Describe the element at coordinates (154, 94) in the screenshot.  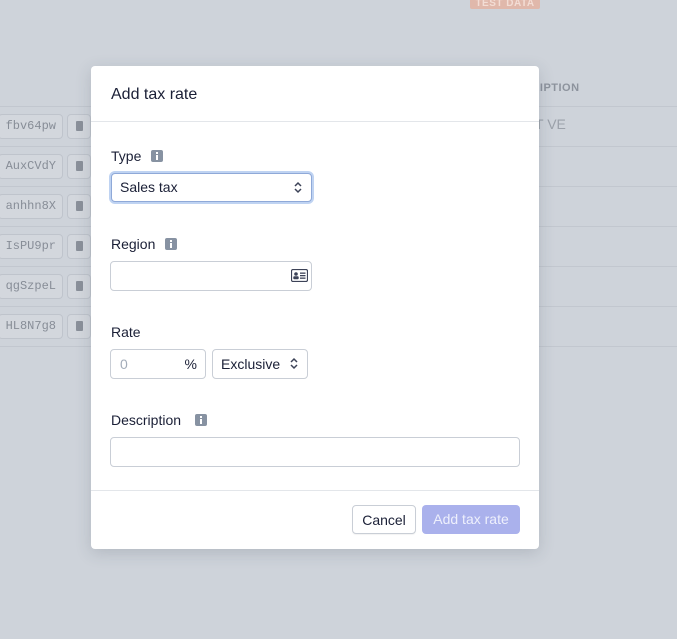
I see `dialog-title: Add tax rate` at that location.